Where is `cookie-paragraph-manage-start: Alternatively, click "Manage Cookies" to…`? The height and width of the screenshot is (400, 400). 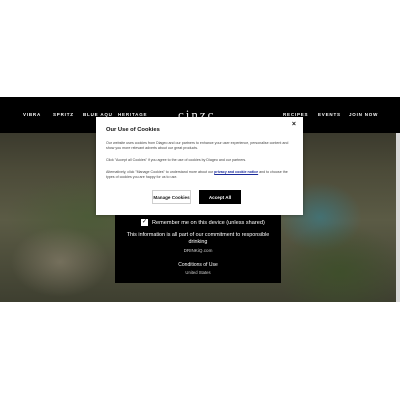
cookie-paragraph-manage-start: Alternatively, click "Manage Cookies" to… is located at coordinates (160, 172).